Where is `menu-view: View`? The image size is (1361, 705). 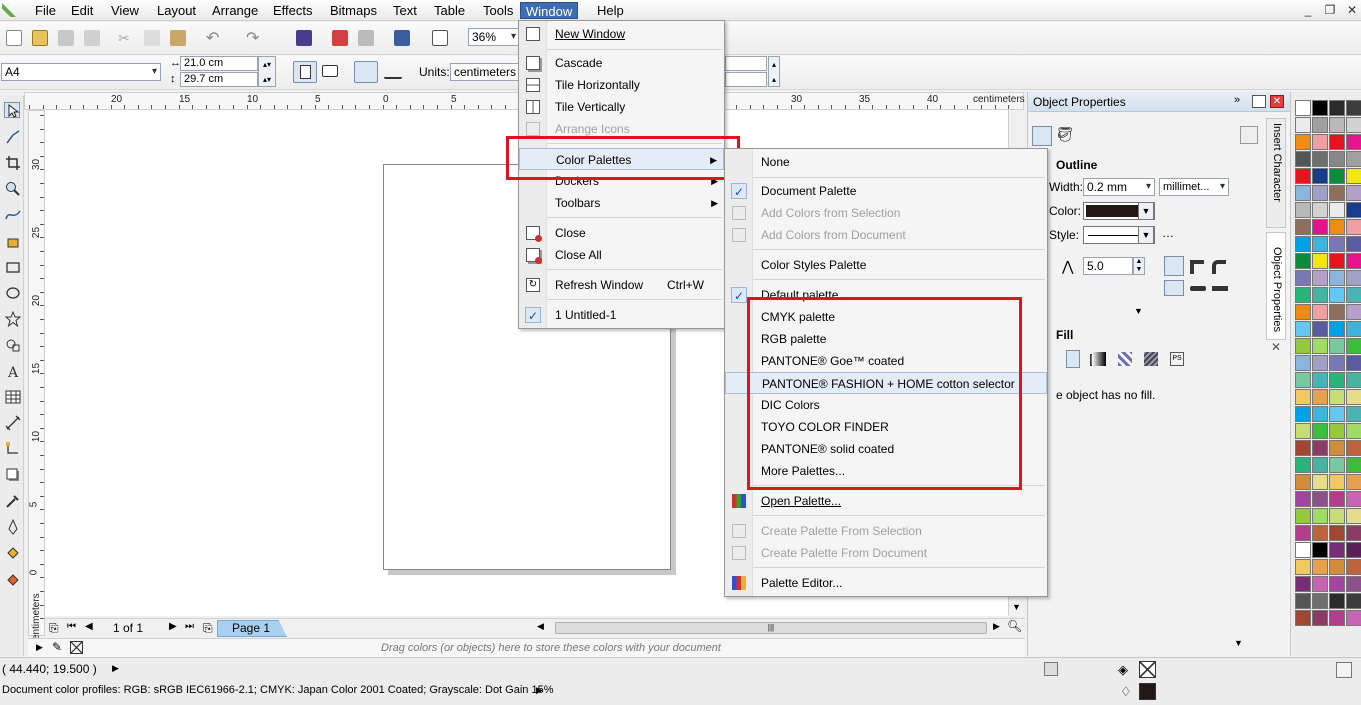
menu-view: View is located at coordinates (125, 10).